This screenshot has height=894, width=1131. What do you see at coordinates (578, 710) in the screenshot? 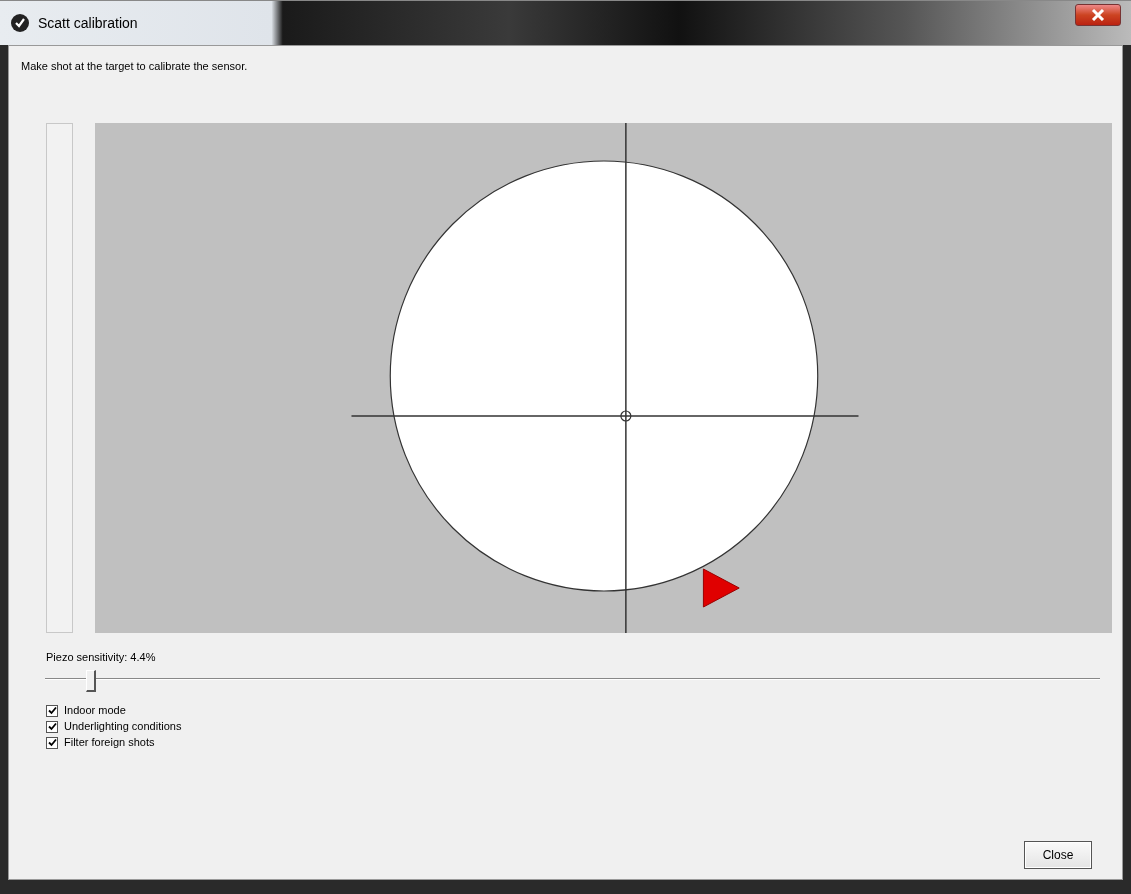
I see `option-checkbox: Indoor mode` at bounding box center [578, 710].